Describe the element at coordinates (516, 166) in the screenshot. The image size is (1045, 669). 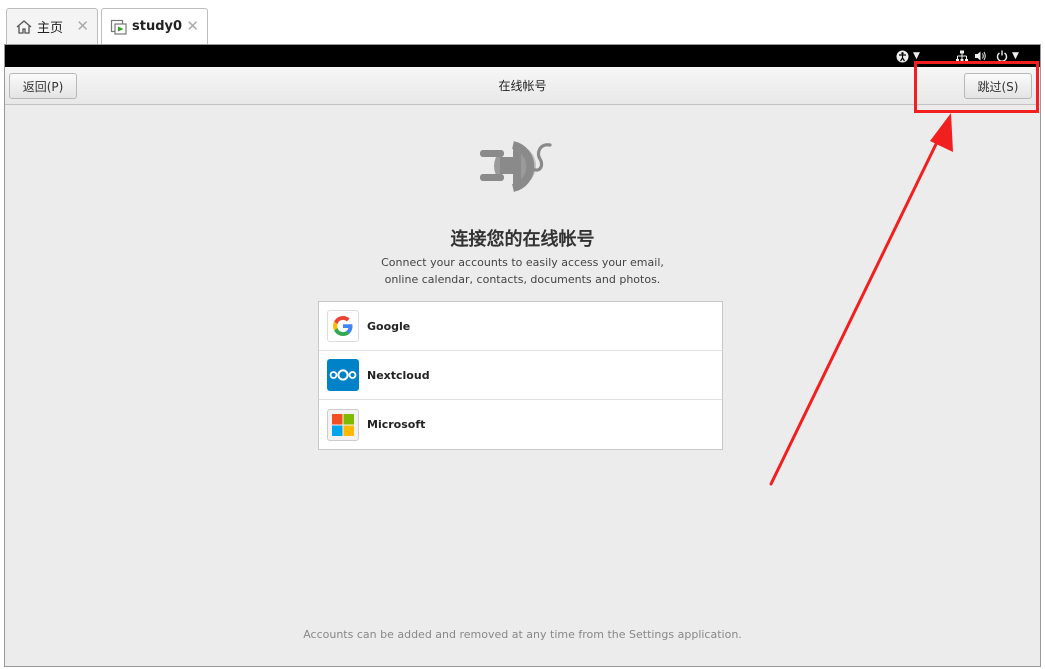
I see `online-accounts-icon` at that location.